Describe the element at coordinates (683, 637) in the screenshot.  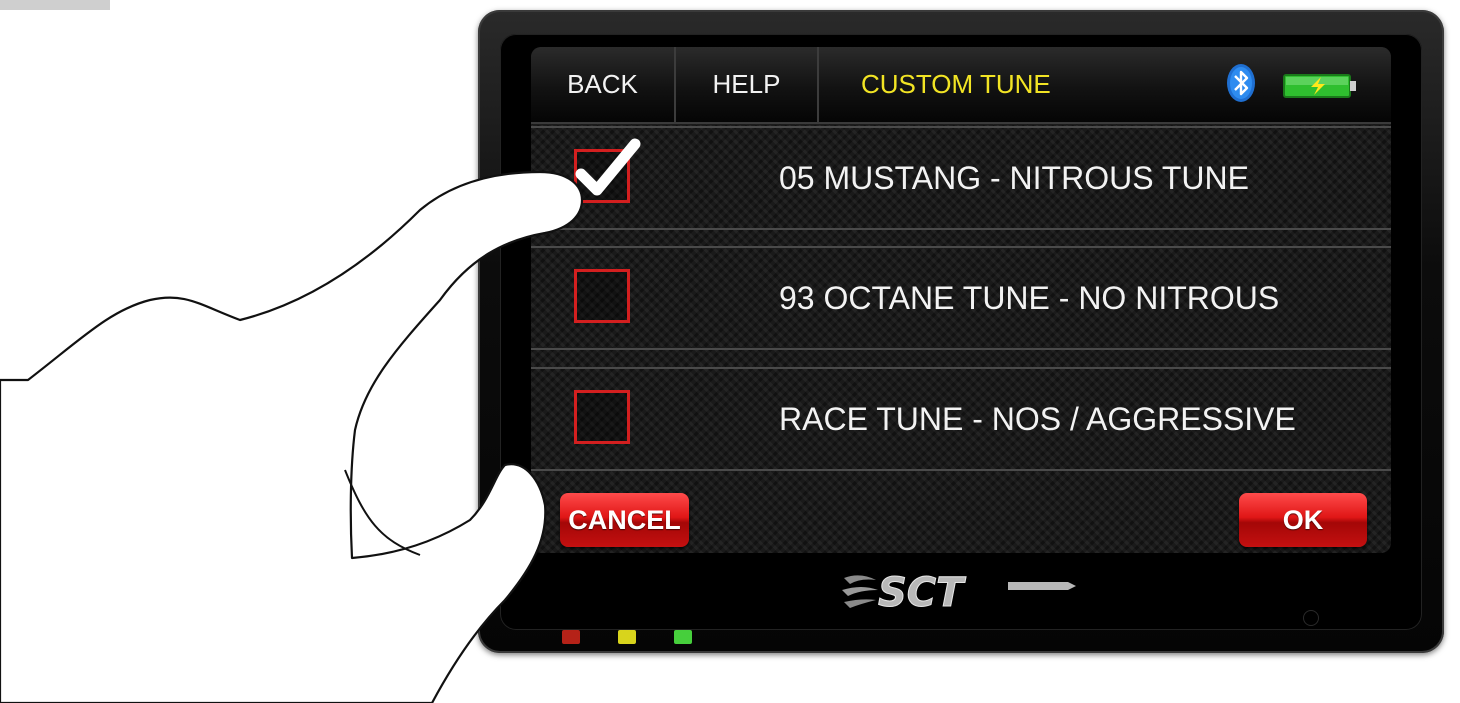
I see `green-led-indicator` at that location.